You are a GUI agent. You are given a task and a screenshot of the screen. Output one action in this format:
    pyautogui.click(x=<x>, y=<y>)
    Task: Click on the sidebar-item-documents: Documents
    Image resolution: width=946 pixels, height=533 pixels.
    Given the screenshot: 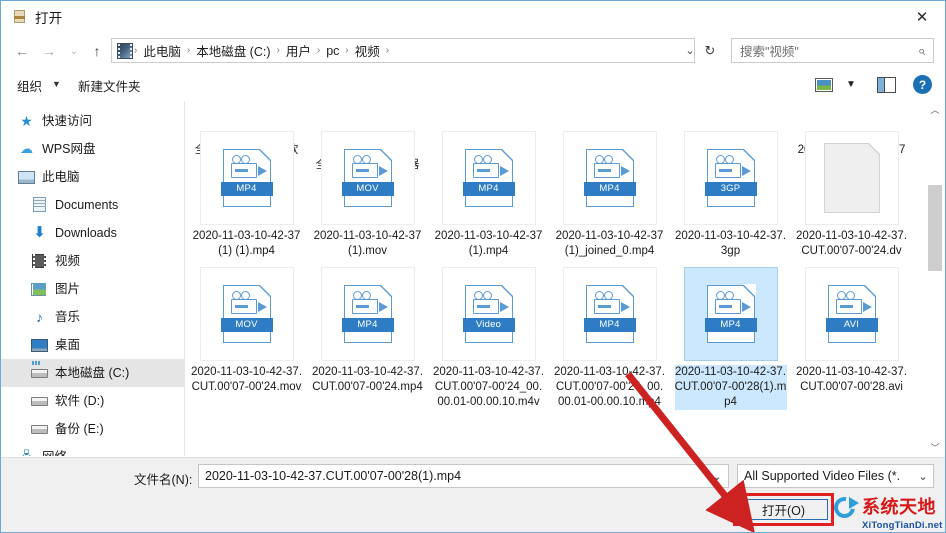 What is the action you would take?
    pyautogui.click(x=92, y=205)
    